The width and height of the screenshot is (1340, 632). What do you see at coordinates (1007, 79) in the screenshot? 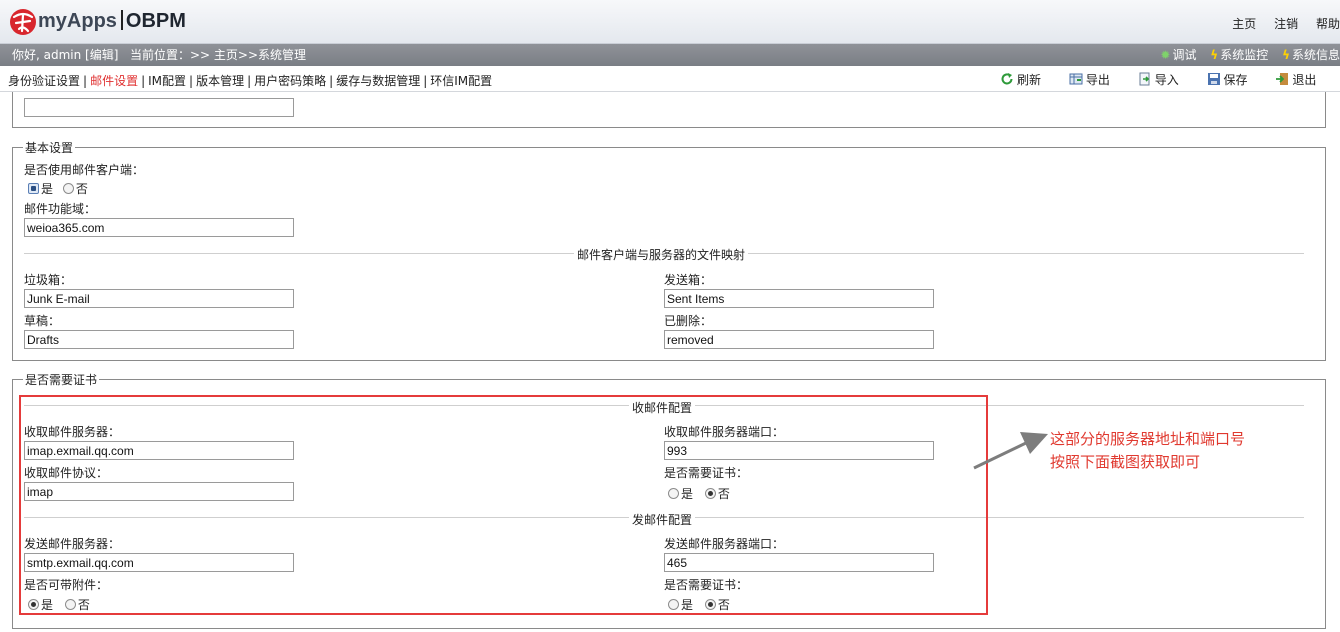
I see `refresh-icon` at bounding box center [1007, 79].